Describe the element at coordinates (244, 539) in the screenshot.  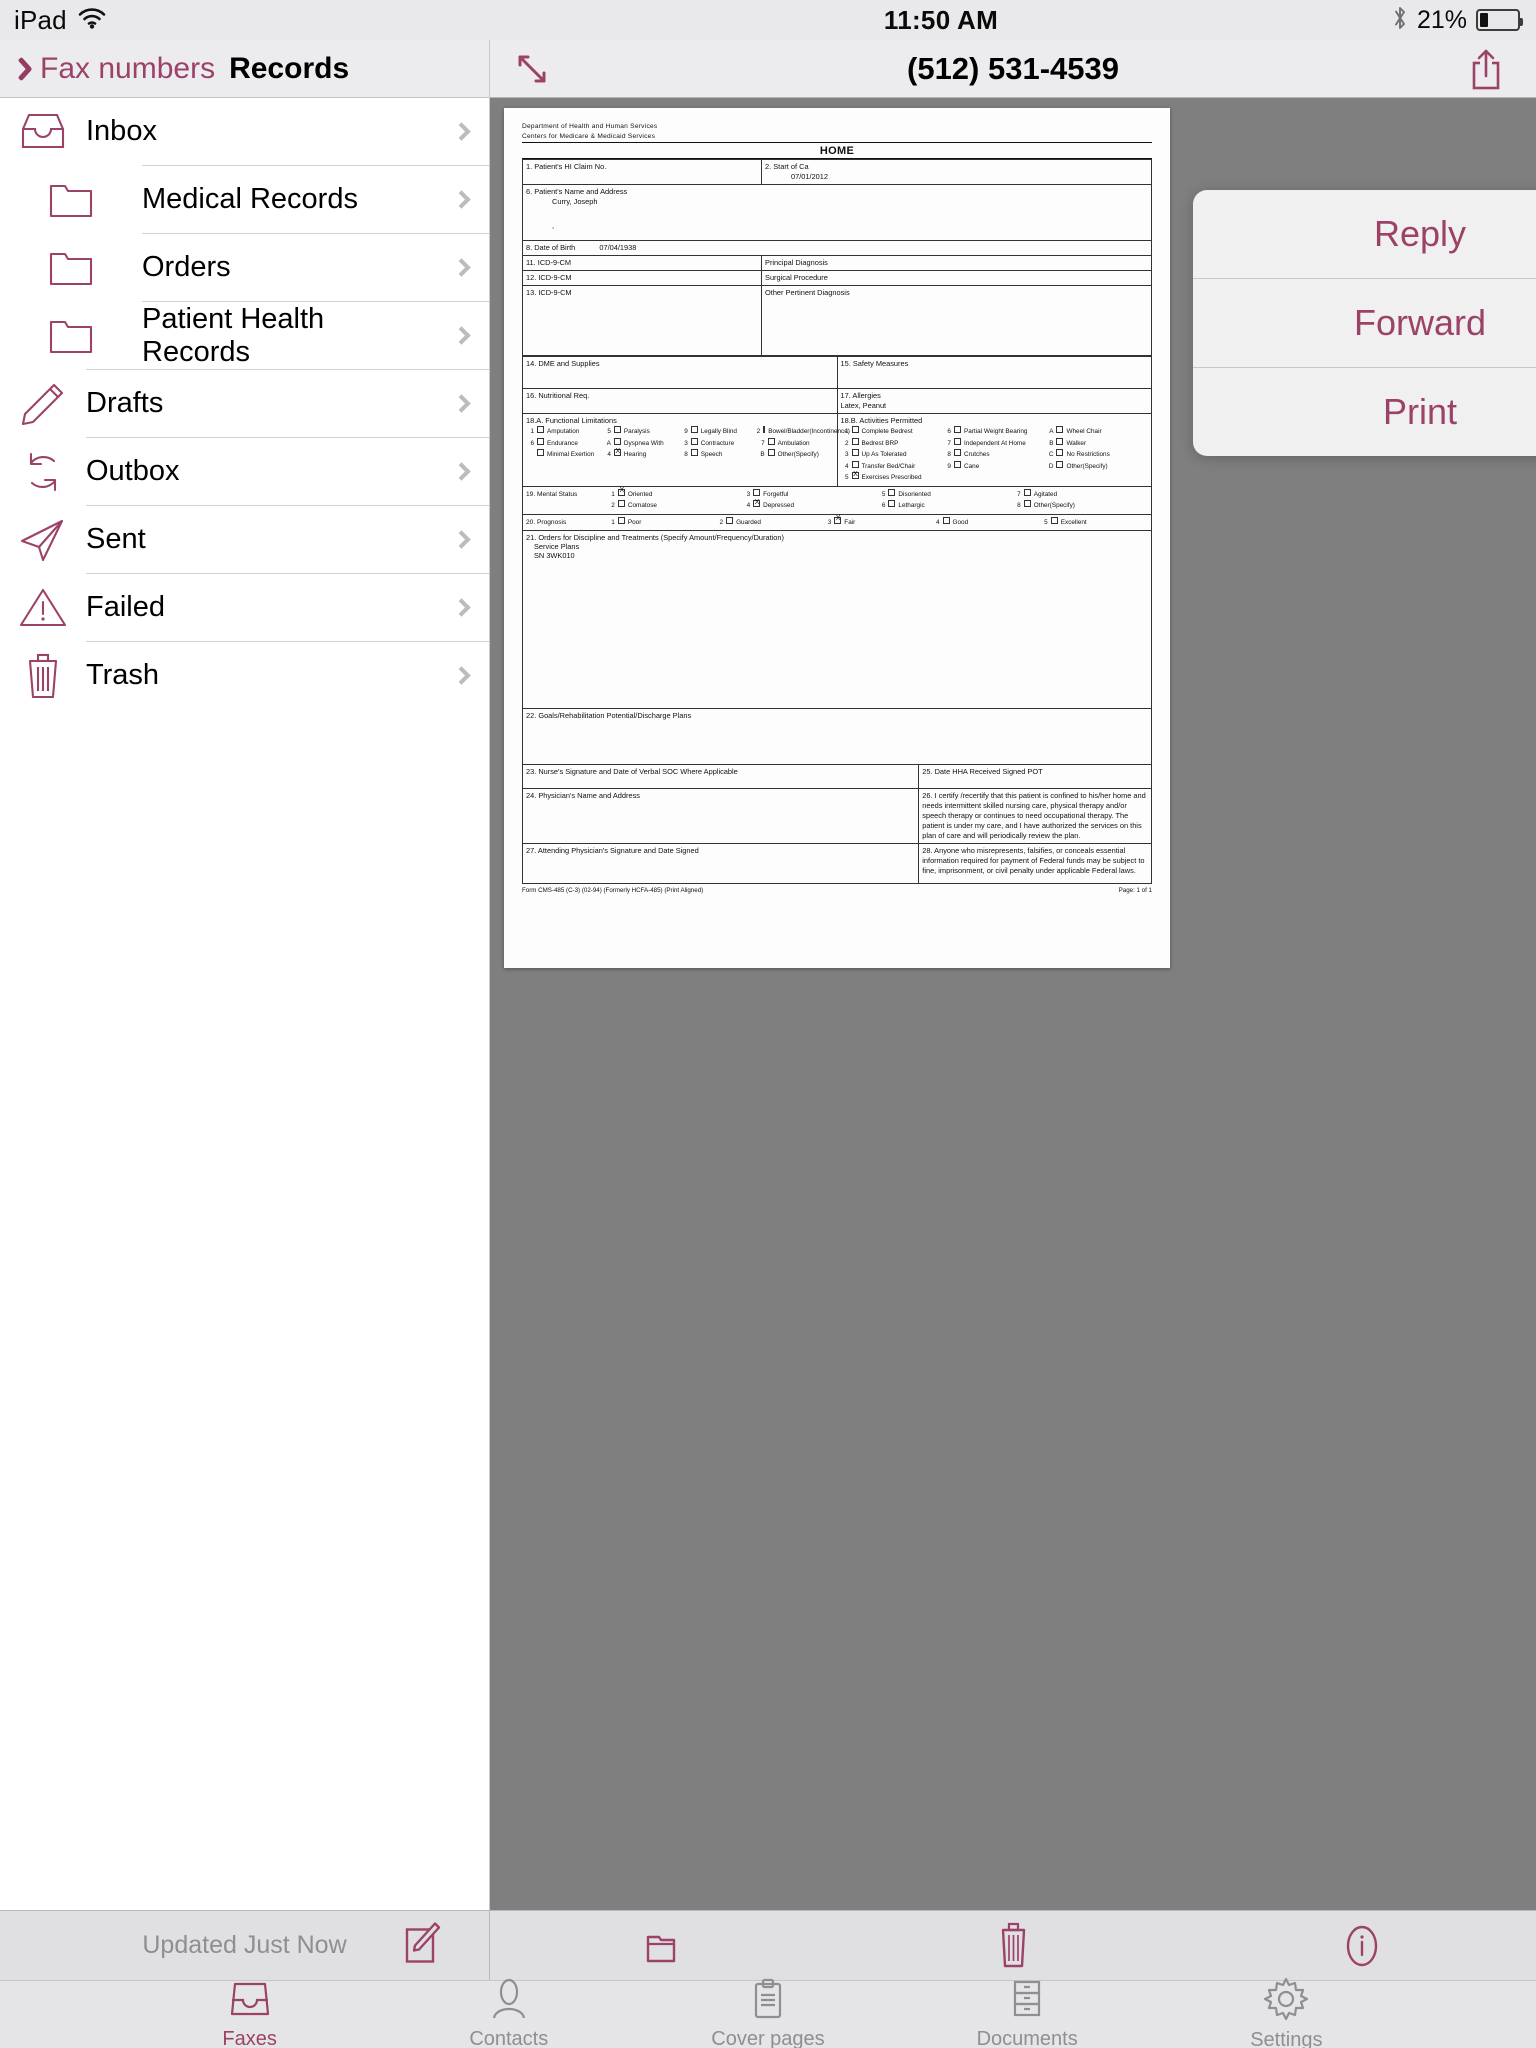
I see `sidebar-item-sent: Sent` at that location.